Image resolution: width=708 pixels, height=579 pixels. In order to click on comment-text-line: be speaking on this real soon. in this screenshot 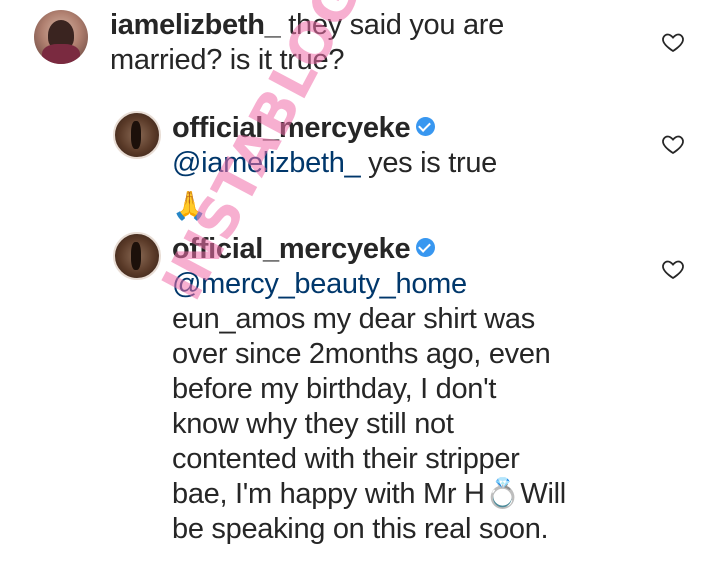, I will do `click(360, 529)`.